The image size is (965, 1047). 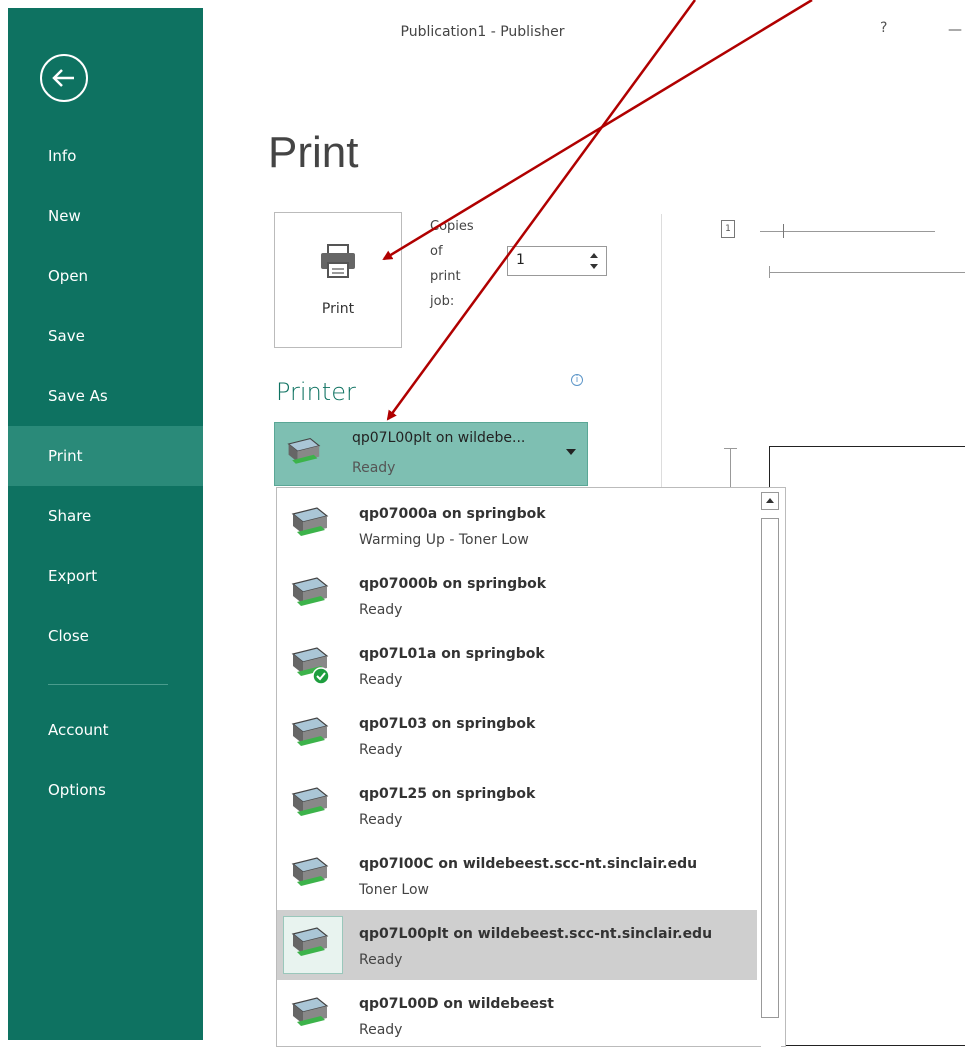 I want to click on copies-input: 1, so click(x=557, y=261).